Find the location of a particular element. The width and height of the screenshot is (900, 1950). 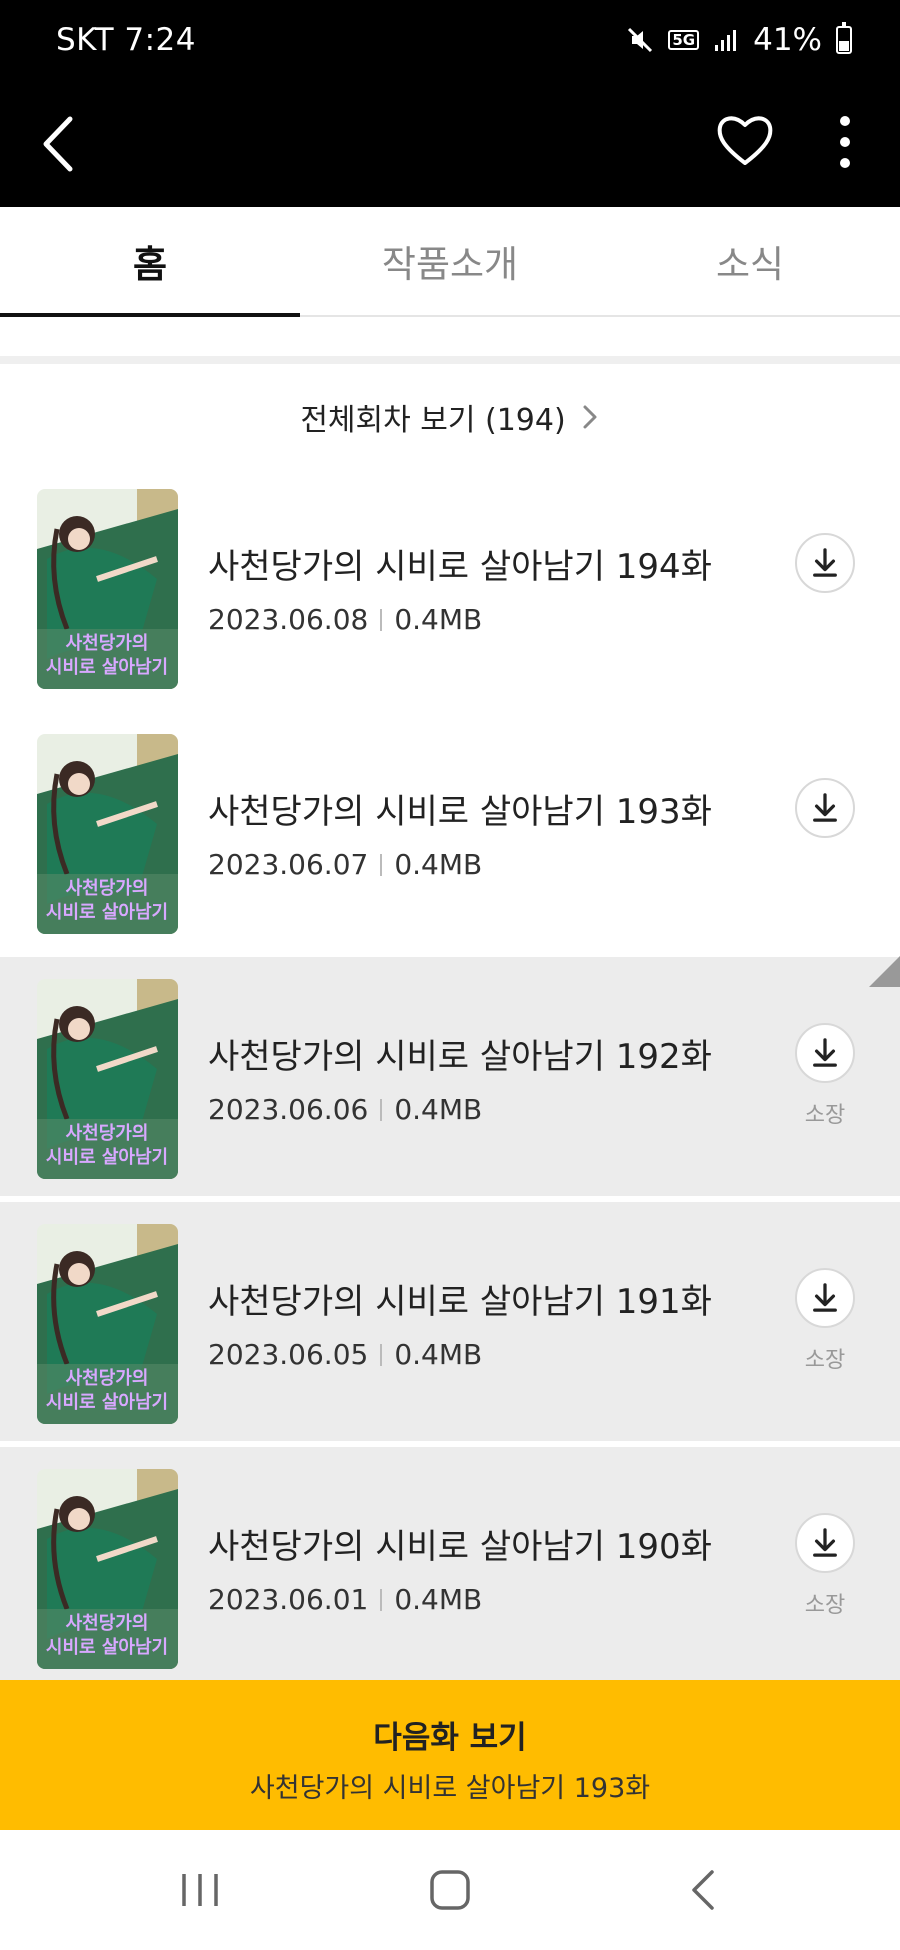

next-episode-label: 다음화 보기 is located at coordinates (450, 1738).